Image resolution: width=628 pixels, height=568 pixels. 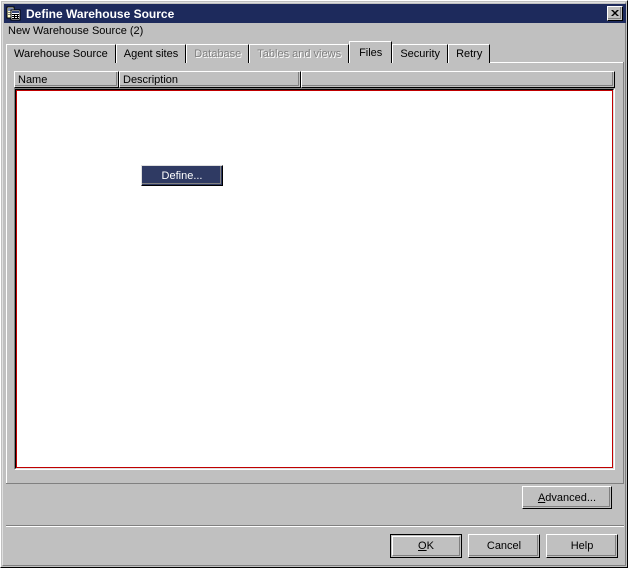 I want to click on column-header-blank, so click(x=458, y=79).